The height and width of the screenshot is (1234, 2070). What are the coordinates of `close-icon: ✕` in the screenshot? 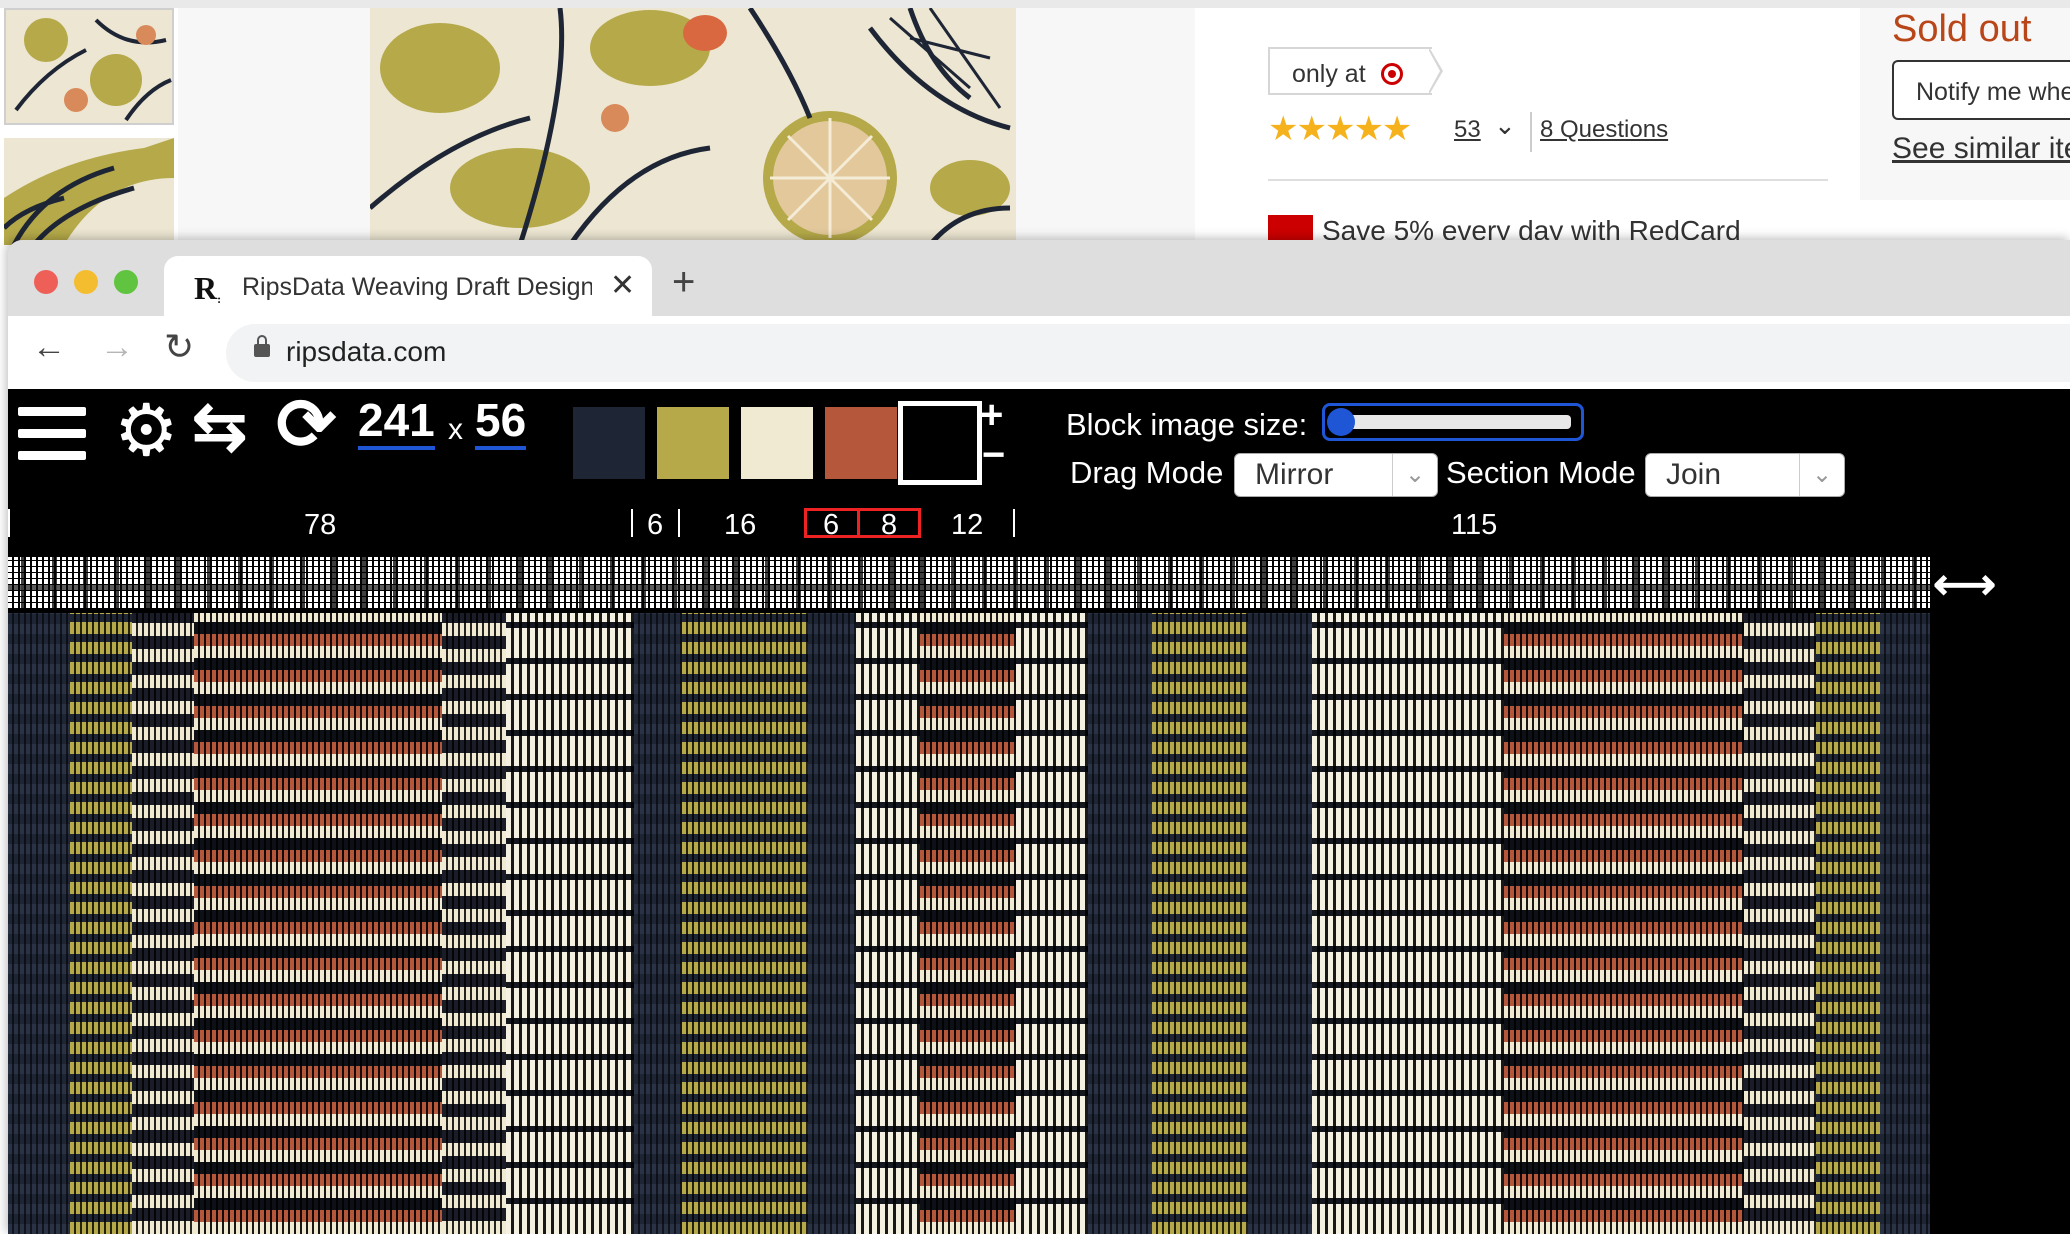 It's located at (622, 285).